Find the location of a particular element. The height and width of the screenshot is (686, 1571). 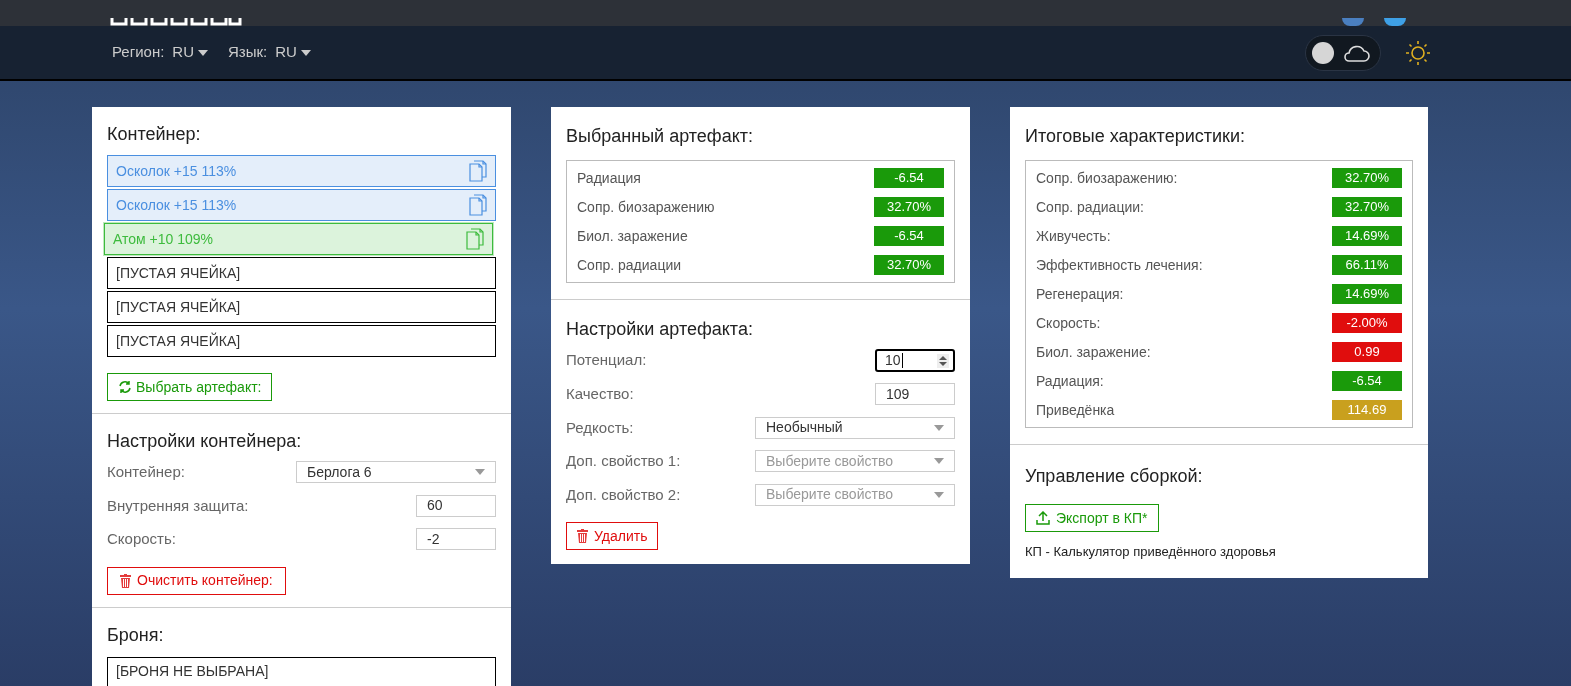

select-field: Берлога 6 is located at coordinates (396, 472).